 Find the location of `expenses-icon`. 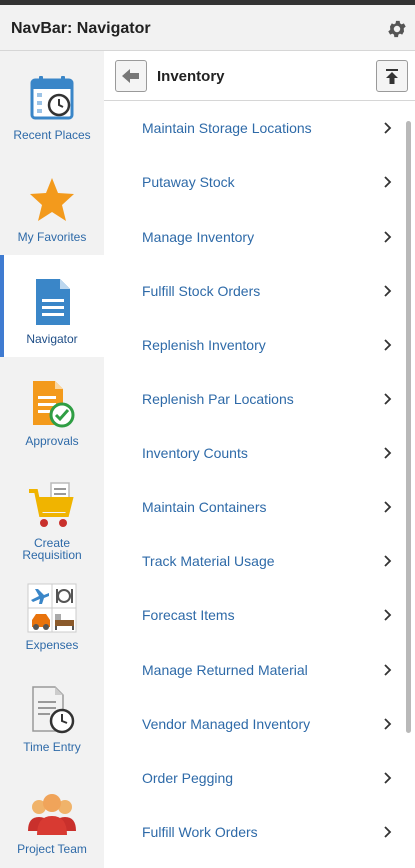

expenses-icon is located at coordinates (52, 608).